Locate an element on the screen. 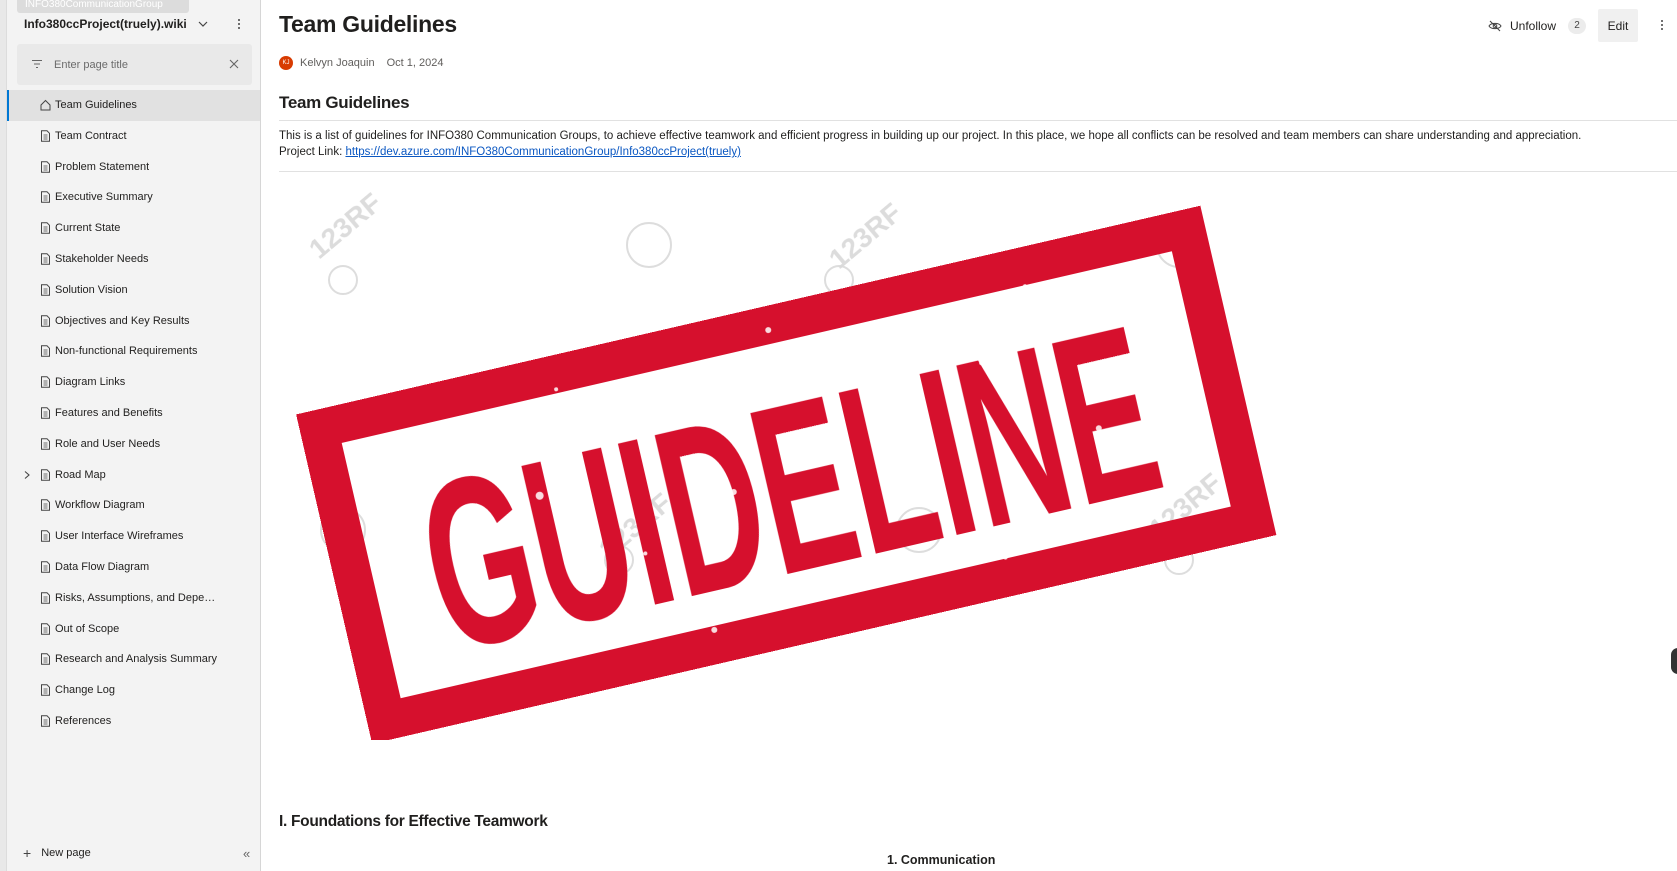  page-tree-item-label: Executive Summary is located at coordinates (104, 197).